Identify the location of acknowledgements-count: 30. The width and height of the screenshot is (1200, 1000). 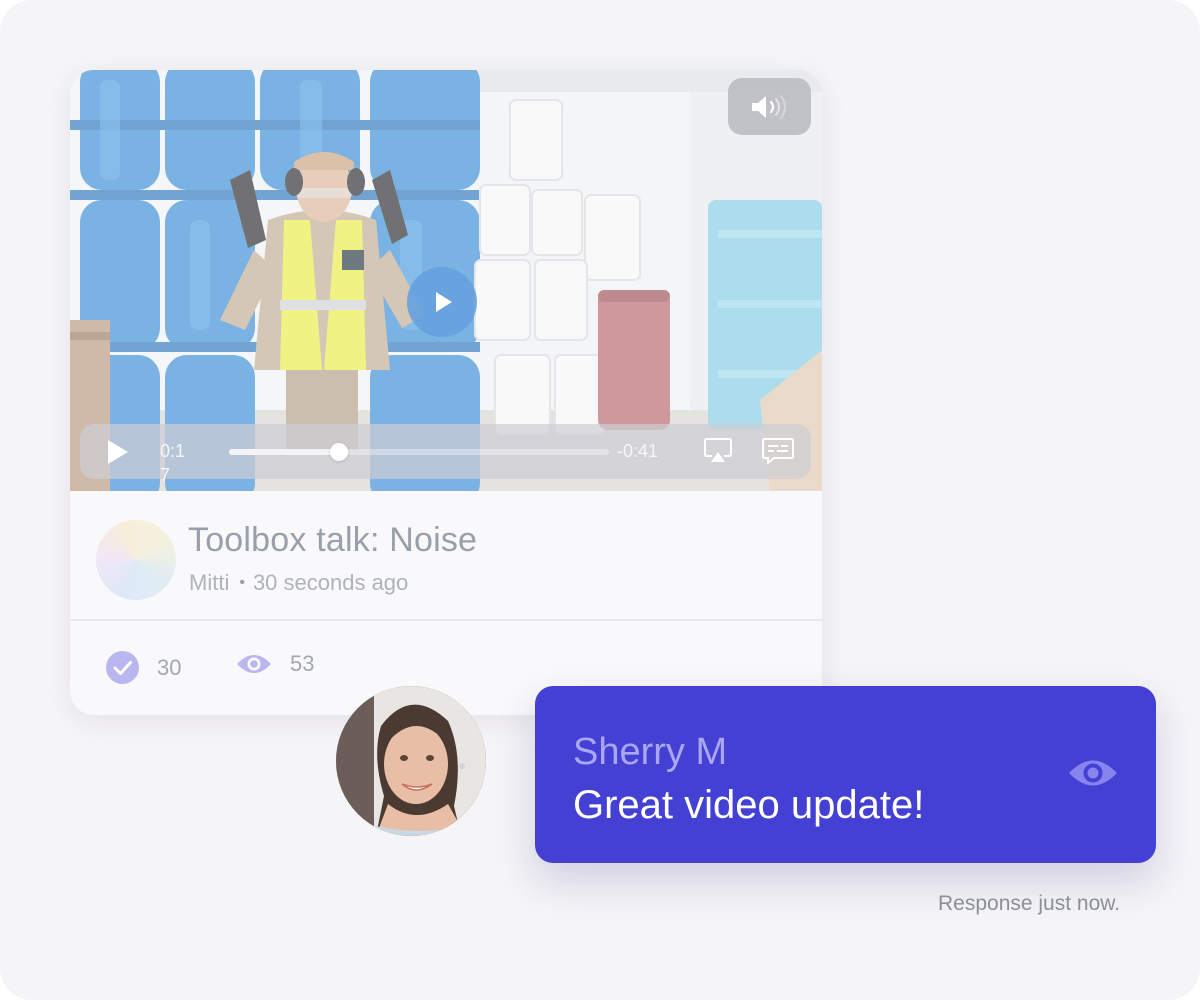
(169, 667).